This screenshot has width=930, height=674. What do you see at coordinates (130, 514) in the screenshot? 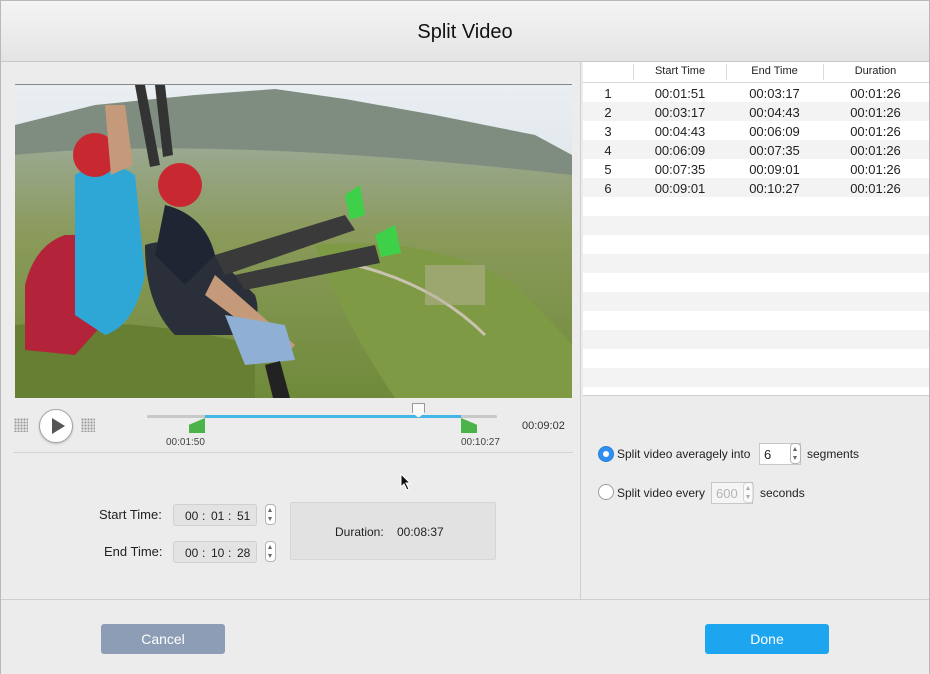
I see `start-time-label: Start Time:` at bounding box center [130, 514].